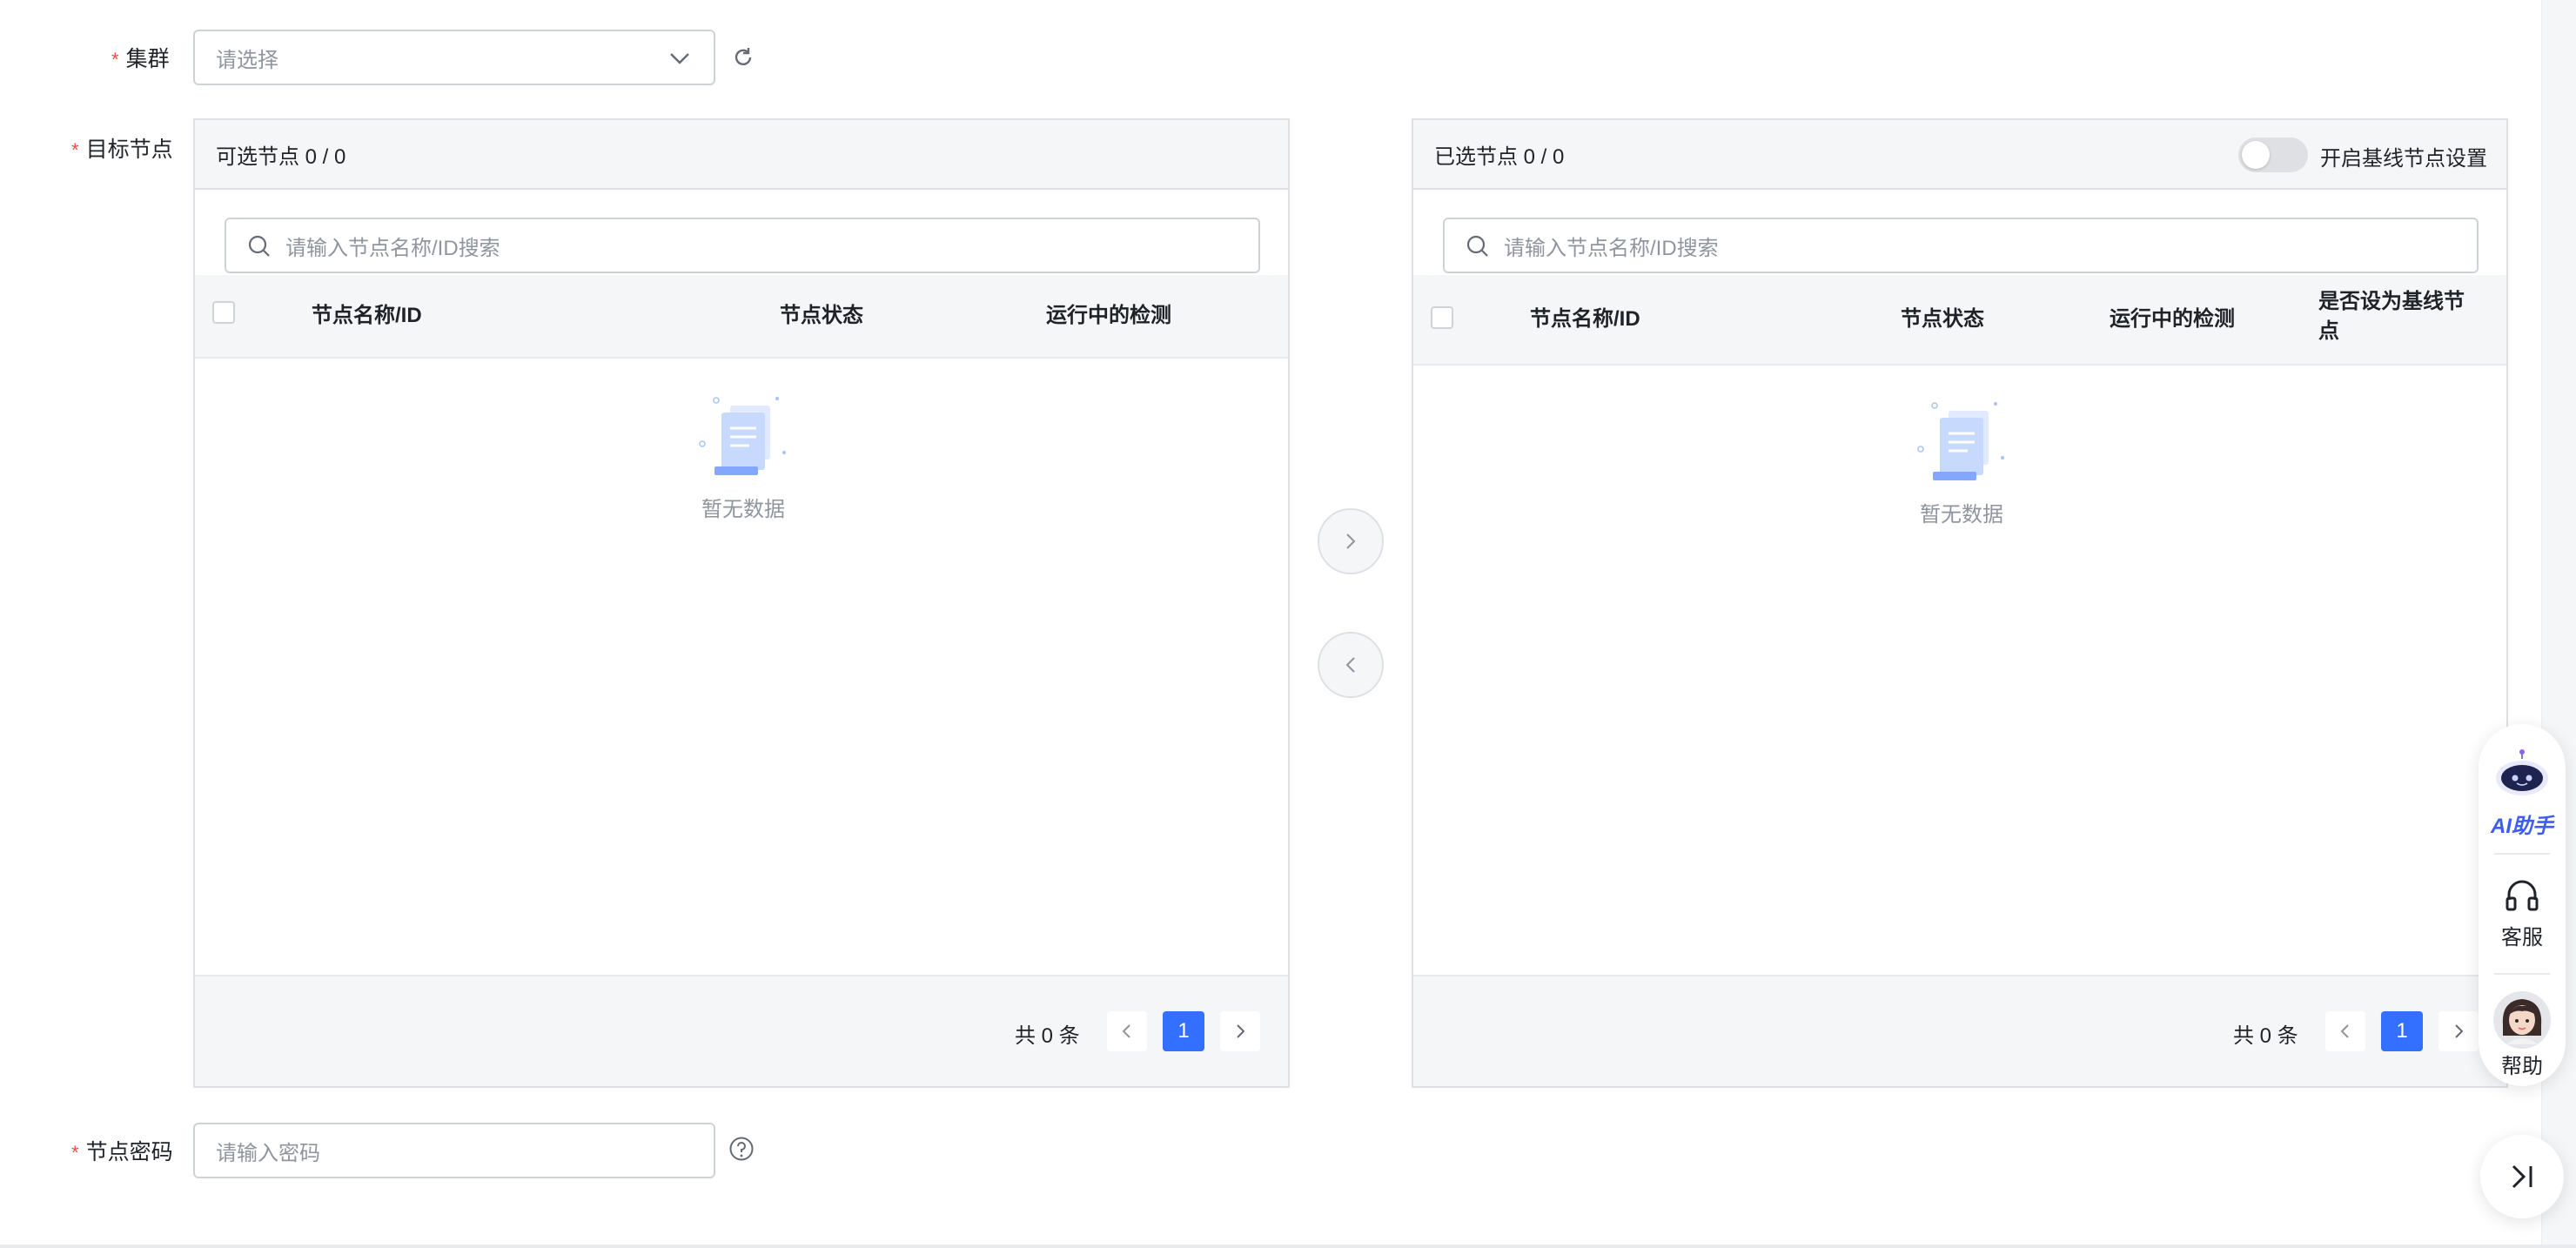 The image size is (2576, 1248). What do you see at coordinates (1288, 1246) in the screenshot?
I see `bottom-divider` at bounding box center [1288, 1246].